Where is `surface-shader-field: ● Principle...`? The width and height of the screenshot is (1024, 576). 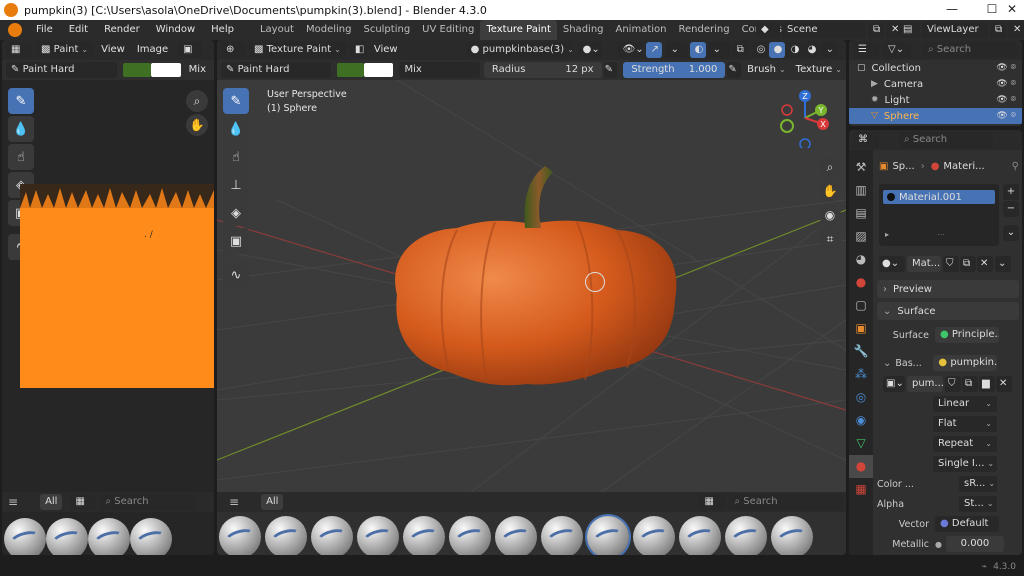 surface-shader-field: ● Principle... is located at coordinates (967, 335).